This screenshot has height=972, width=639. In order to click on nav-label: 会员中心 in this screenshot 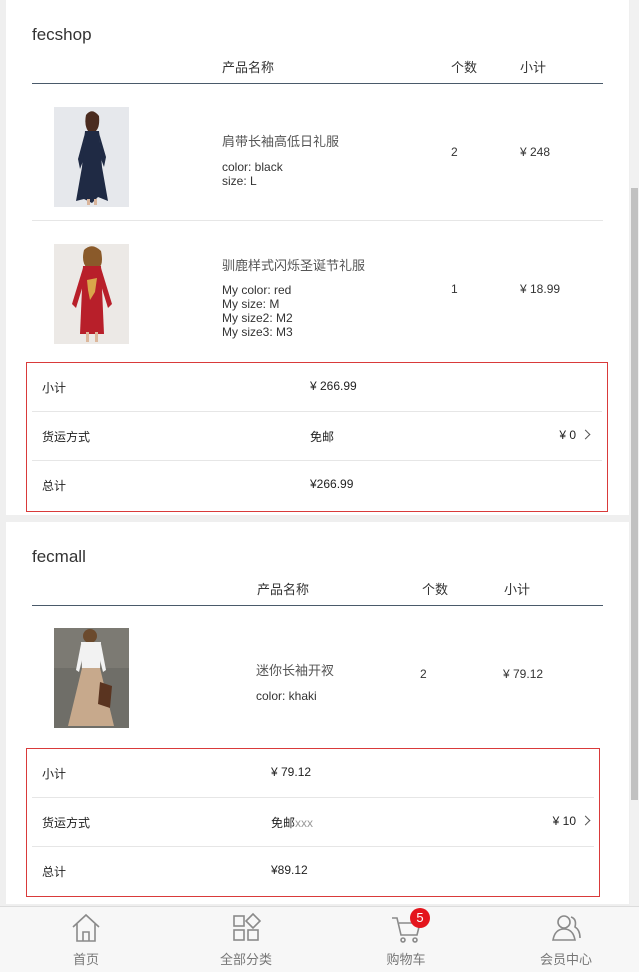, I will do `click(565, 959)`.